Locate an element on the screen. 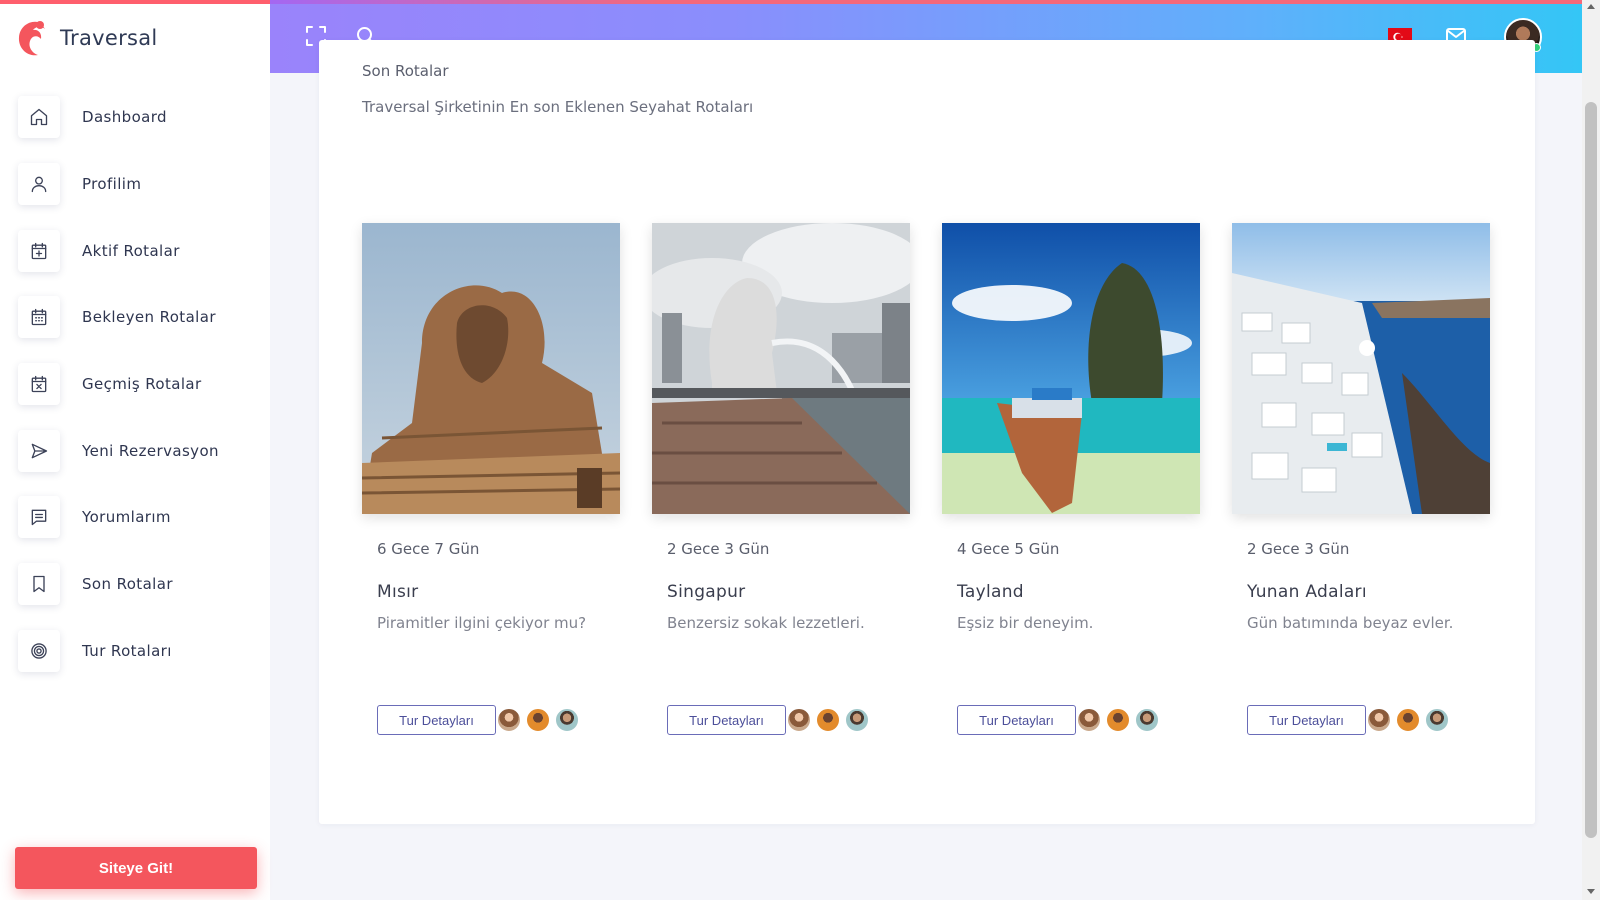  sidebar-item-dashboard: Dashboard is located at coordinates (143, 117).